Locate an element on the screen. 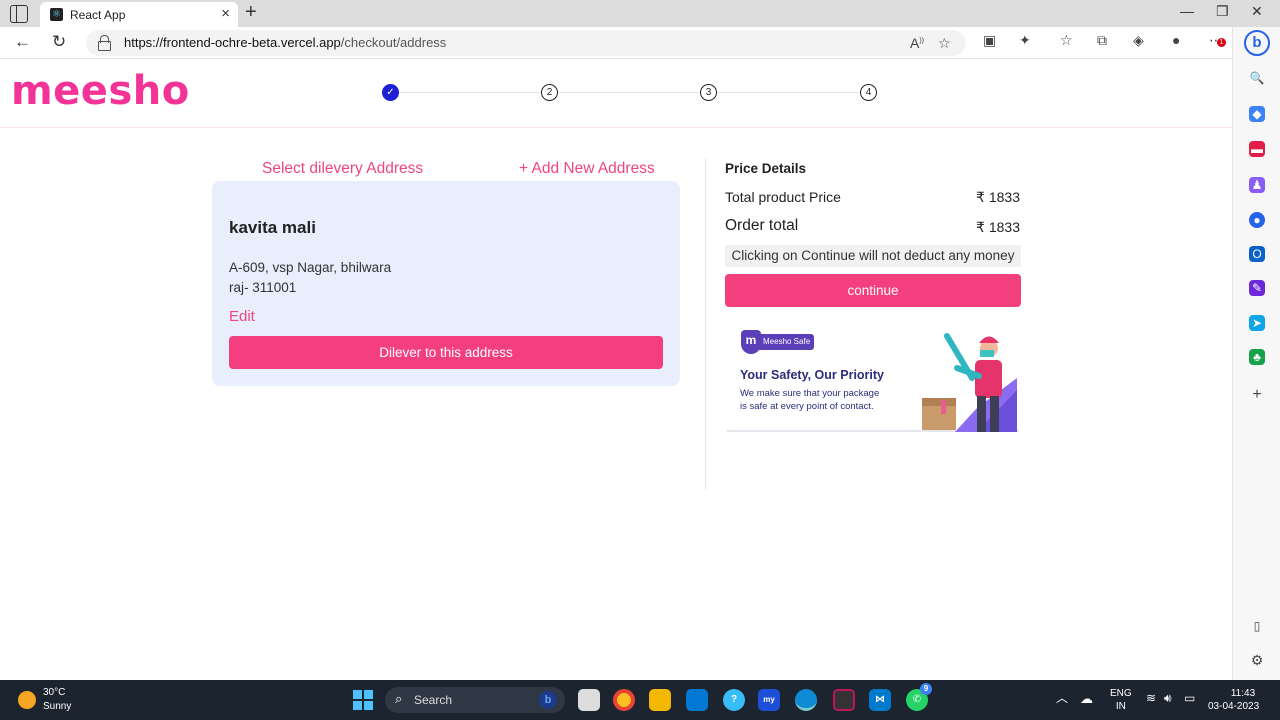 The width and height of the screenshot is (1280, 720). read-aloud-icon: A)) is located at coordinates (917, 43).